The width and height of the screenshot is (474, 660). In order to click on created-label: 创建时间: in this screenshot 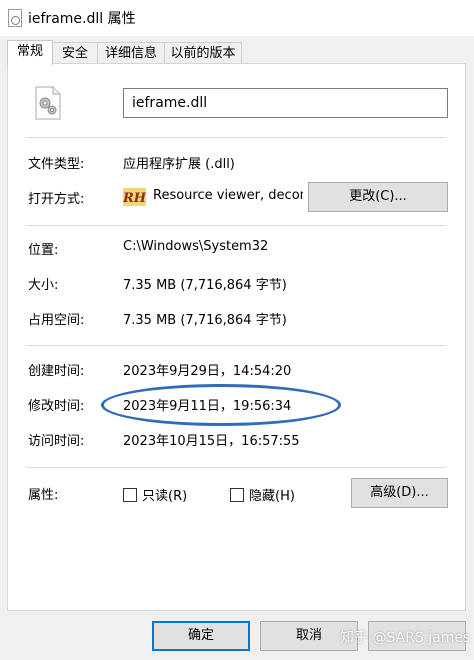, I will do `click(56, 371)`.